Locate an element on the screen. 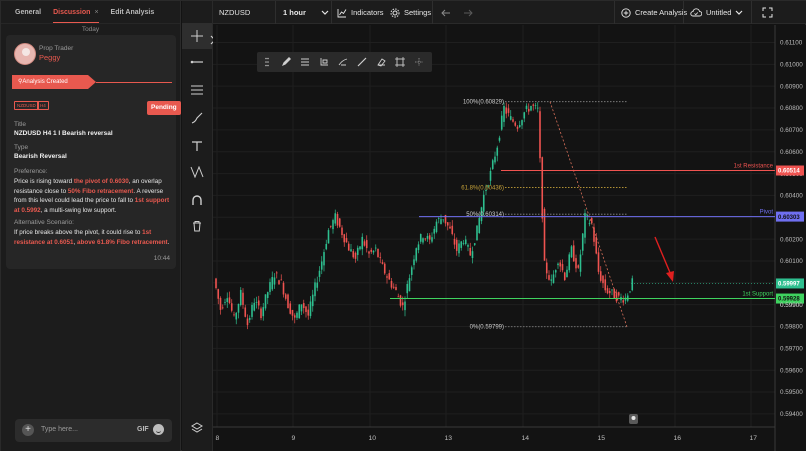 This screenshot has height=451, width=806. layout-title-dropdown: Untitled is located at coordinates (716, 12).